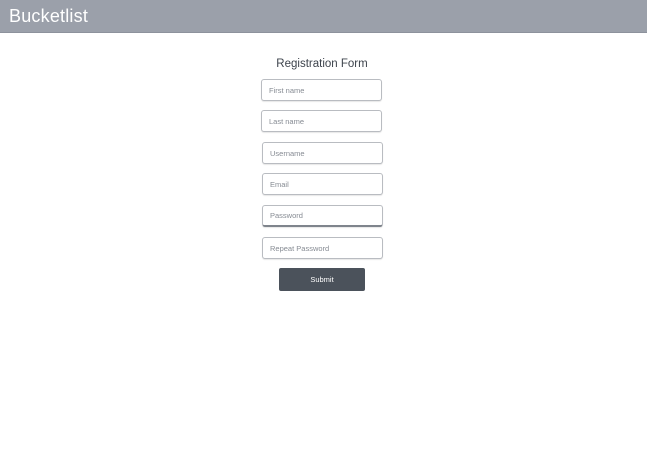 This screenshot has height=459, width=647. Describe the element at coordinates (321, 121) in the screenshot. I see `last-name-input` at that location.